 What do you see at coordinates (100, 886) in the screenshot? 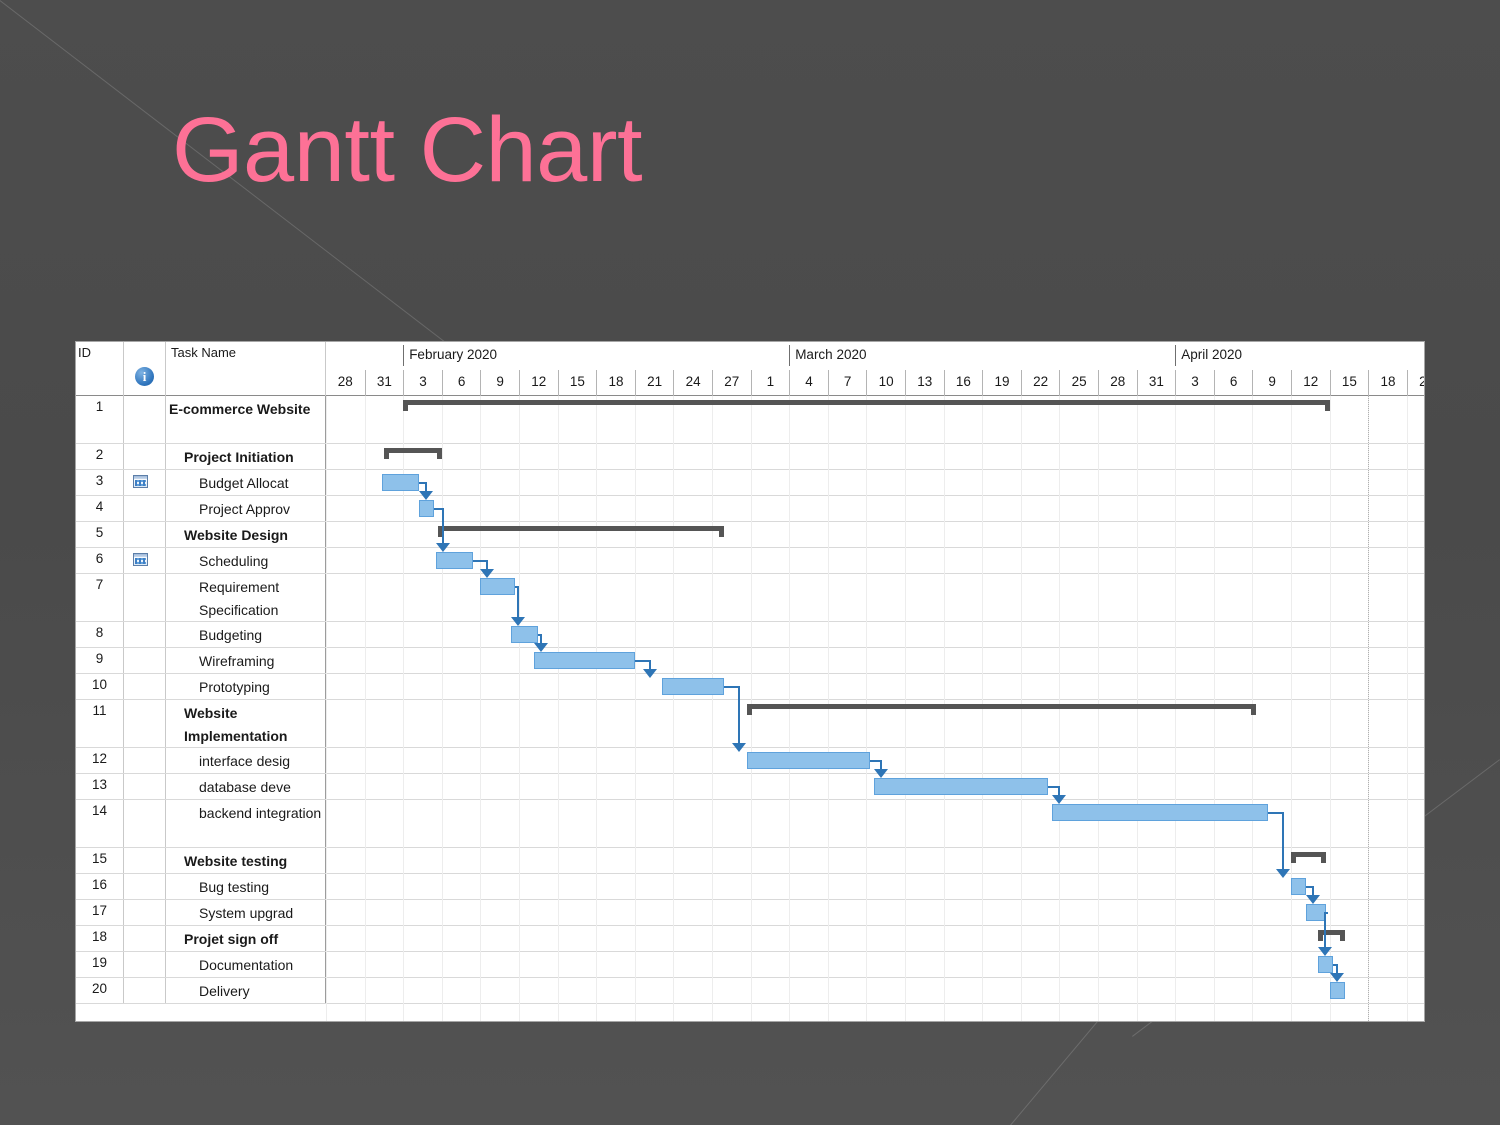
I see `row-id-cell: 16` at bounding box center [100, 886].